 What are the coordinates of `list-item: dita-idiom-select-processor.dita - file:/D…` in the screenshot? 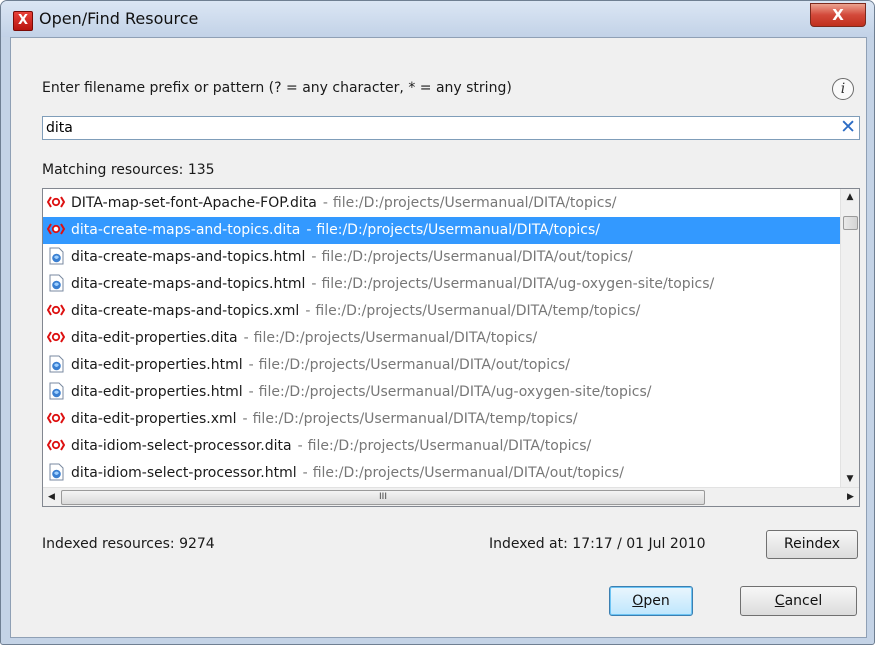 It's located at (442, 446).